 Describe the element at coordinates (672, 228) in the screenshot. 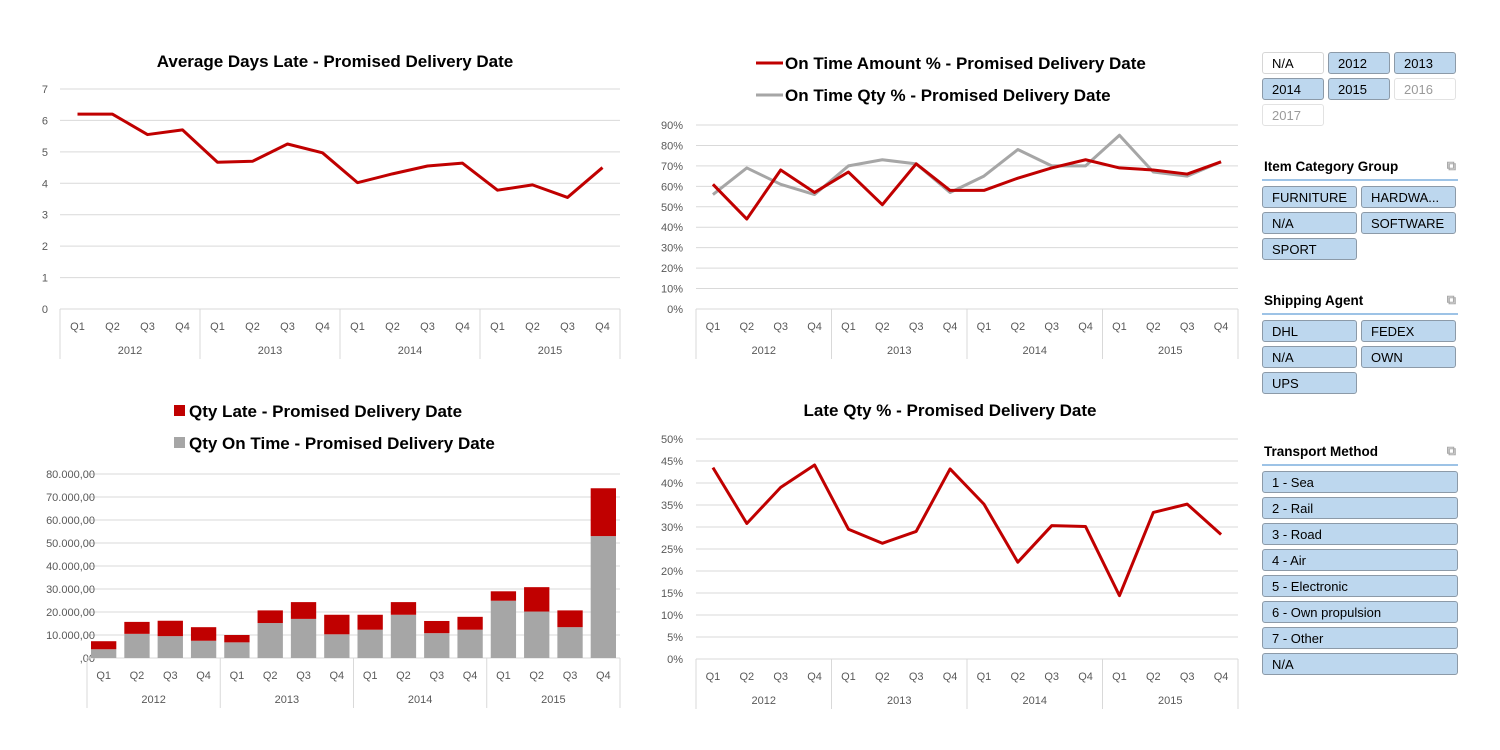

I see `y-tick-label: 40%` at that location.